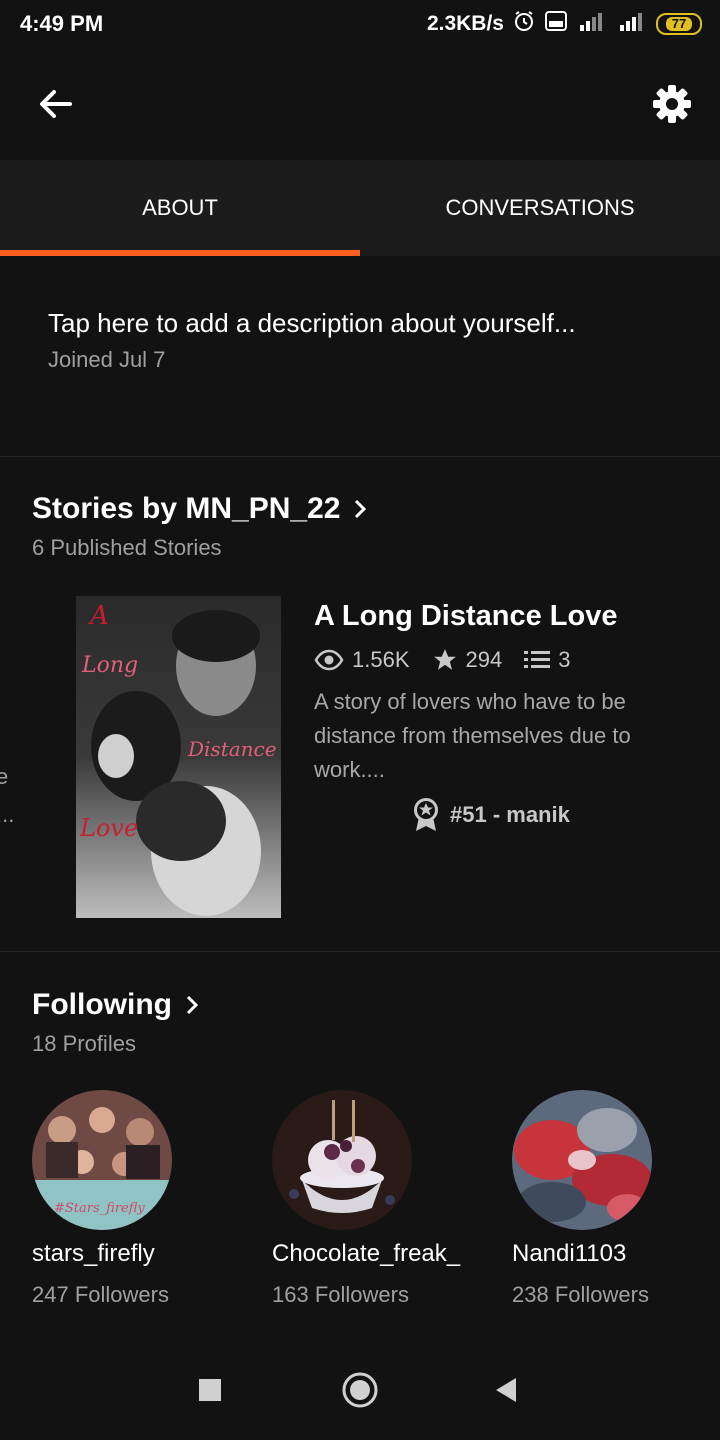 The width and height of the screenshot is (720, 1440). Describe the element at coordinates (232, 749) in the screenshot. I see `cover-word-distance: Distance` at that location.